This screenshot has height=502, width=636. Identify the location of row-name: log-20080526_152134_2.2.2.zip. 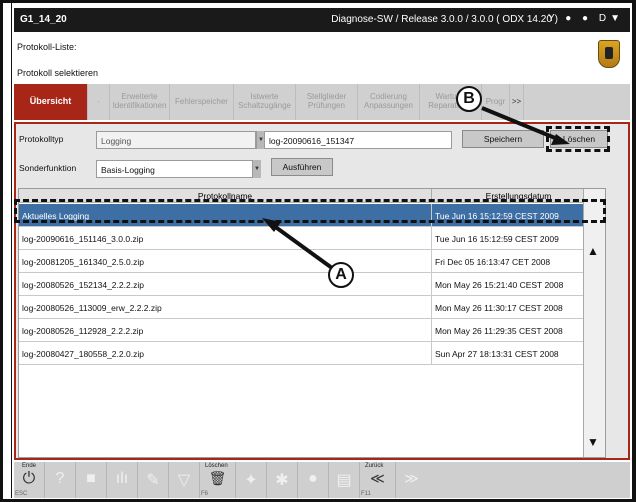
(83, 285).